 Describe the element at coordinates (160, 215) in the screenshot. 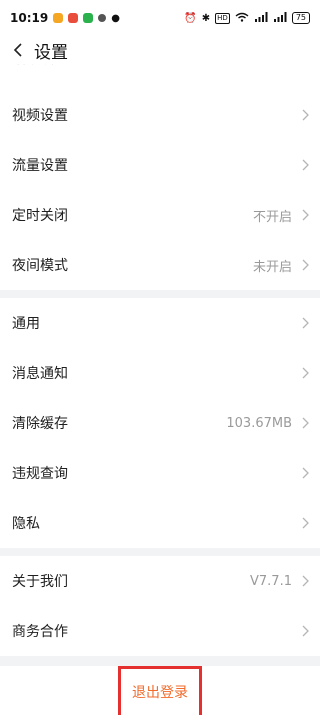

I see `settings-item-timer-off: 定时关闭 不开启` at that location.